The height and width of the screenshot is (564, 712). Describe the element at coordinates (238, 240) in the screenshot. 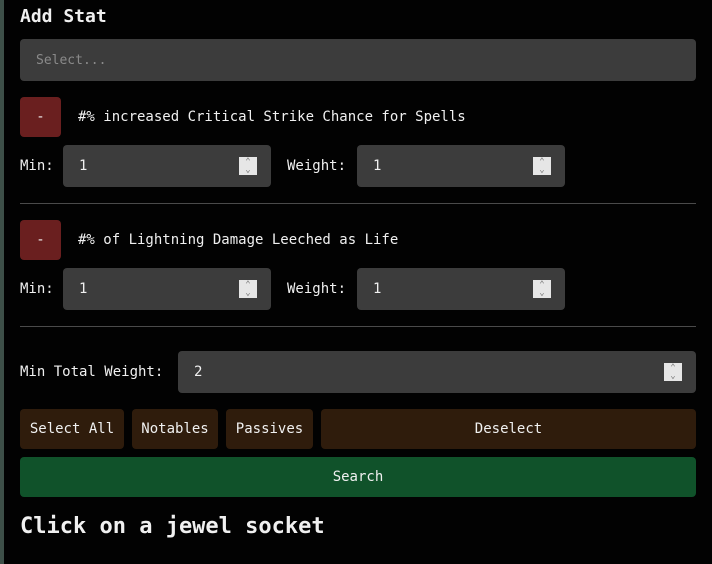

I see `stat-text: #% of Lightning Damage Leeched as Life` at that location.